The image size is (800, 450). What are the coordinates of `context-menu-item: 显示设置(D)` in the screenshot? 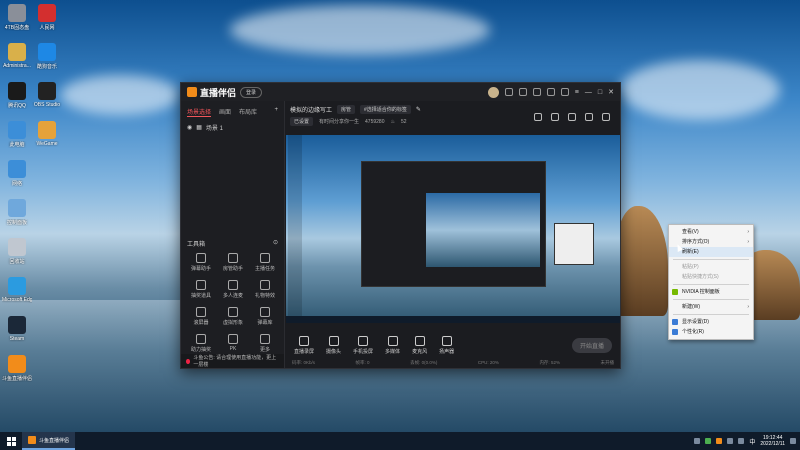 It's located at (711, 322).